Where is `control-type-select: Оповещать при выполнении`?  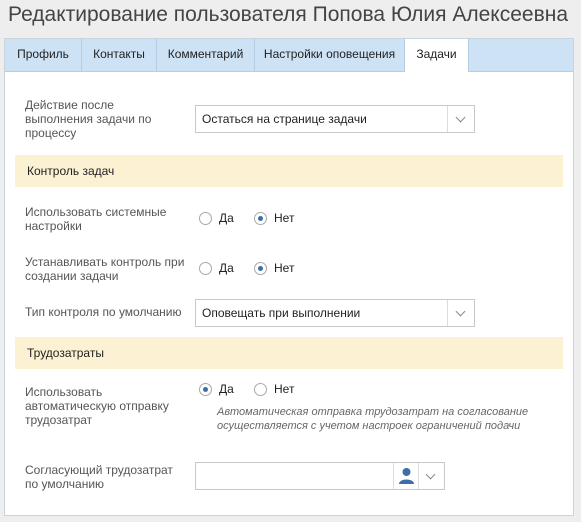
control-type-select: Оповещать при выполнении is located at coordinates (335, 313).